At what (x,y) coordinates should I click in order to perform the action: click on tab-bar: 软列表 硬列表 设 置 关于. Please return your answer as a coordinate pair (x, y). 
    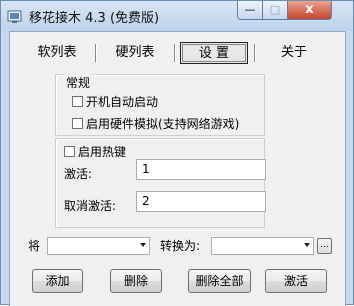
    Looking at the image, I should click on (177, 53).